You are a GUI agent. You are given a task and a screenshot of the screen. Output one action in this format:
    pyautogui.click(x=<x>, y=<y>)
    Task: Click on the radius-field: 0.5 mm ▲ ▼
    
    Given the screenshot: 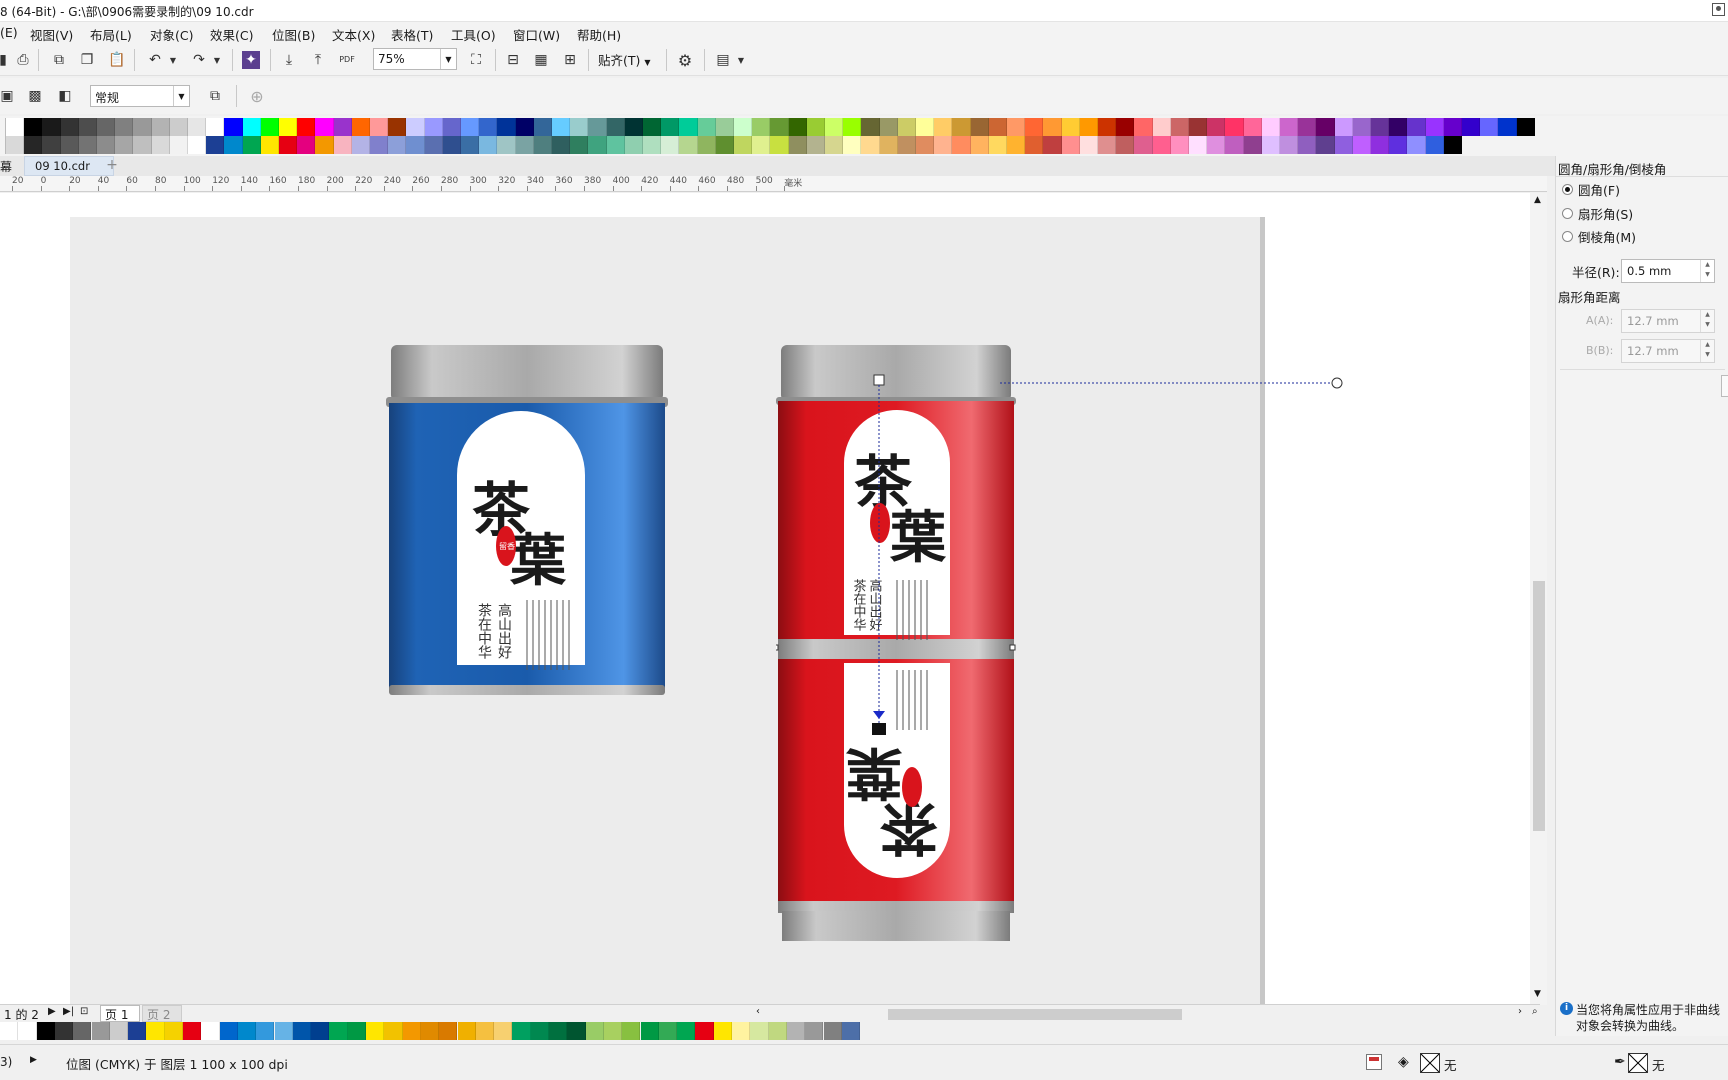 What is the action you would take?
    pyautogui.click(x=1668, y=271)
    